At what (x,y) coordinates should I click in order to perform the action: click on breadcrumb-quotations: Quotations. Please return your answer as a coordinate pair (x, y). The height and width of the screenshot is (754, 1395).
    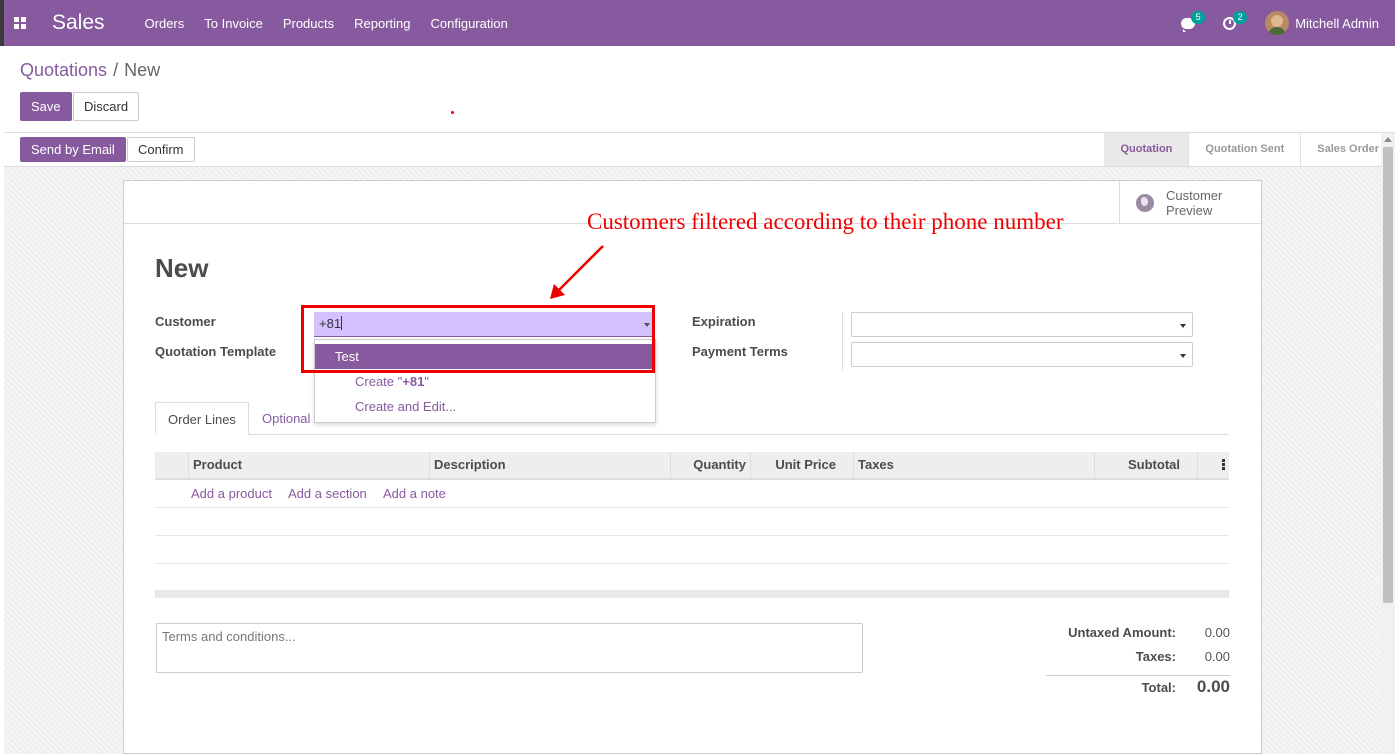
    Looking at the image, I should click on (63, 70).